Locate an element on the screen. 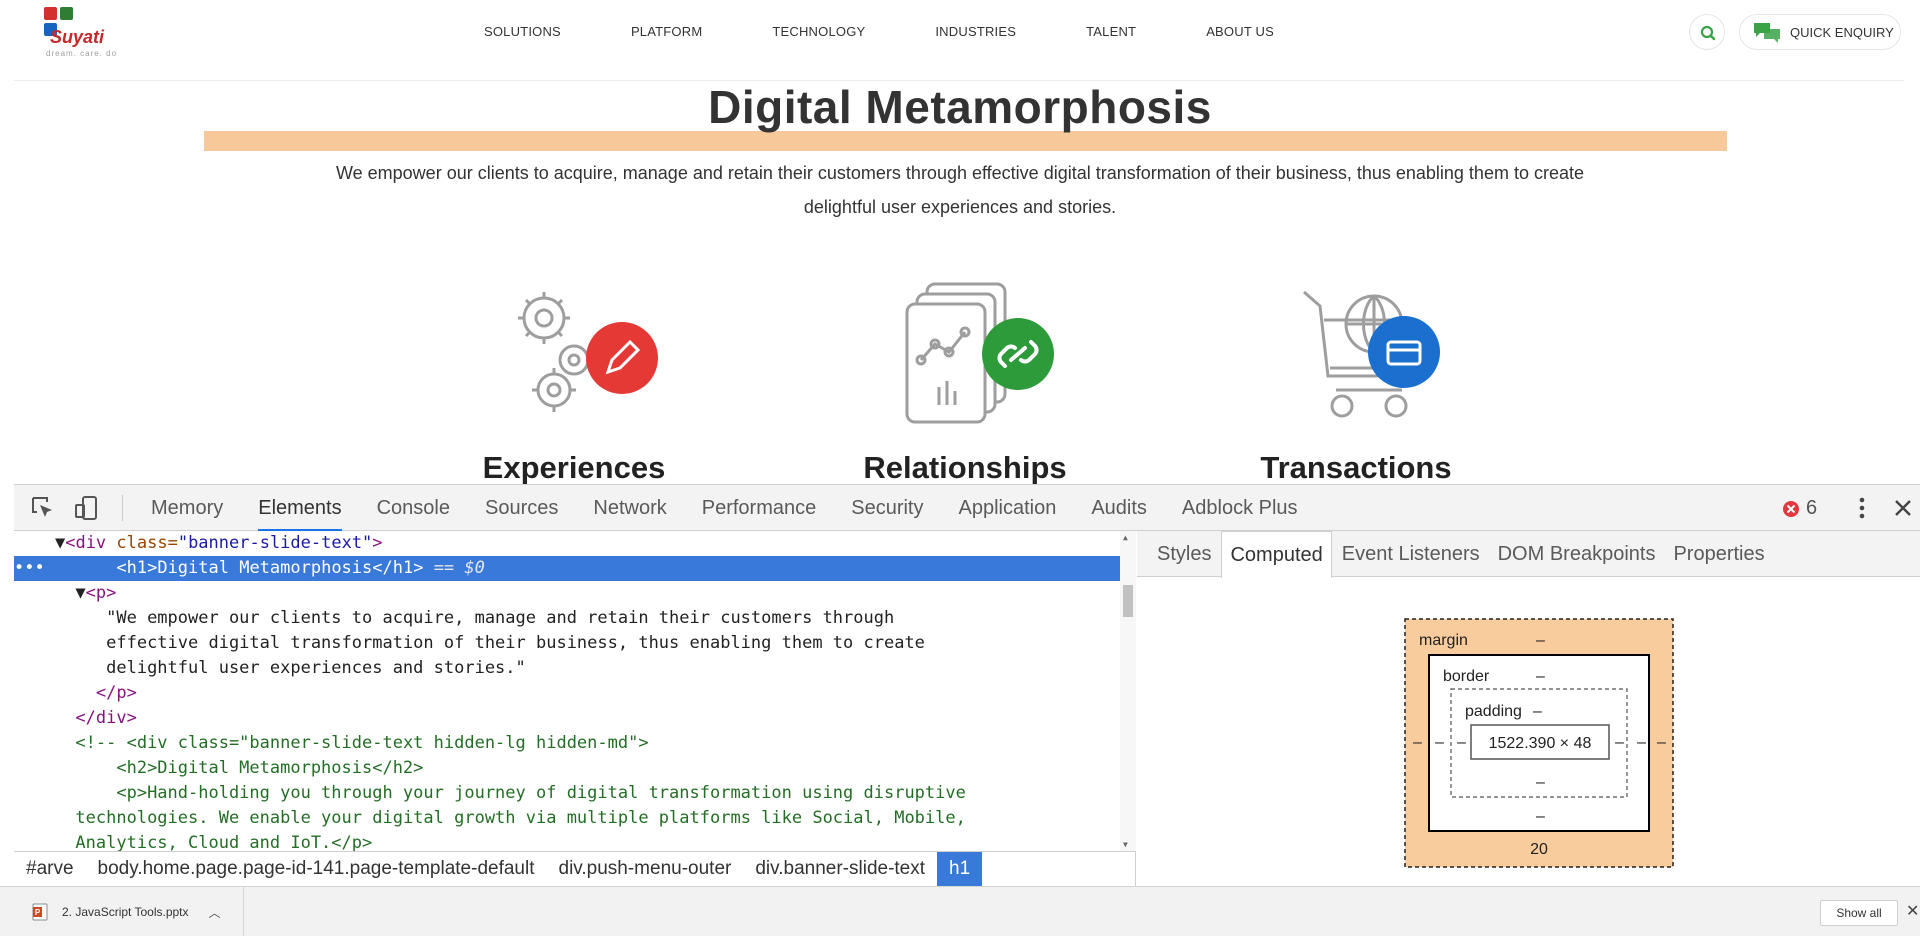 This screenshot has width=1920, height=936. tab-application: Application is located at coordinates (1015, 508).